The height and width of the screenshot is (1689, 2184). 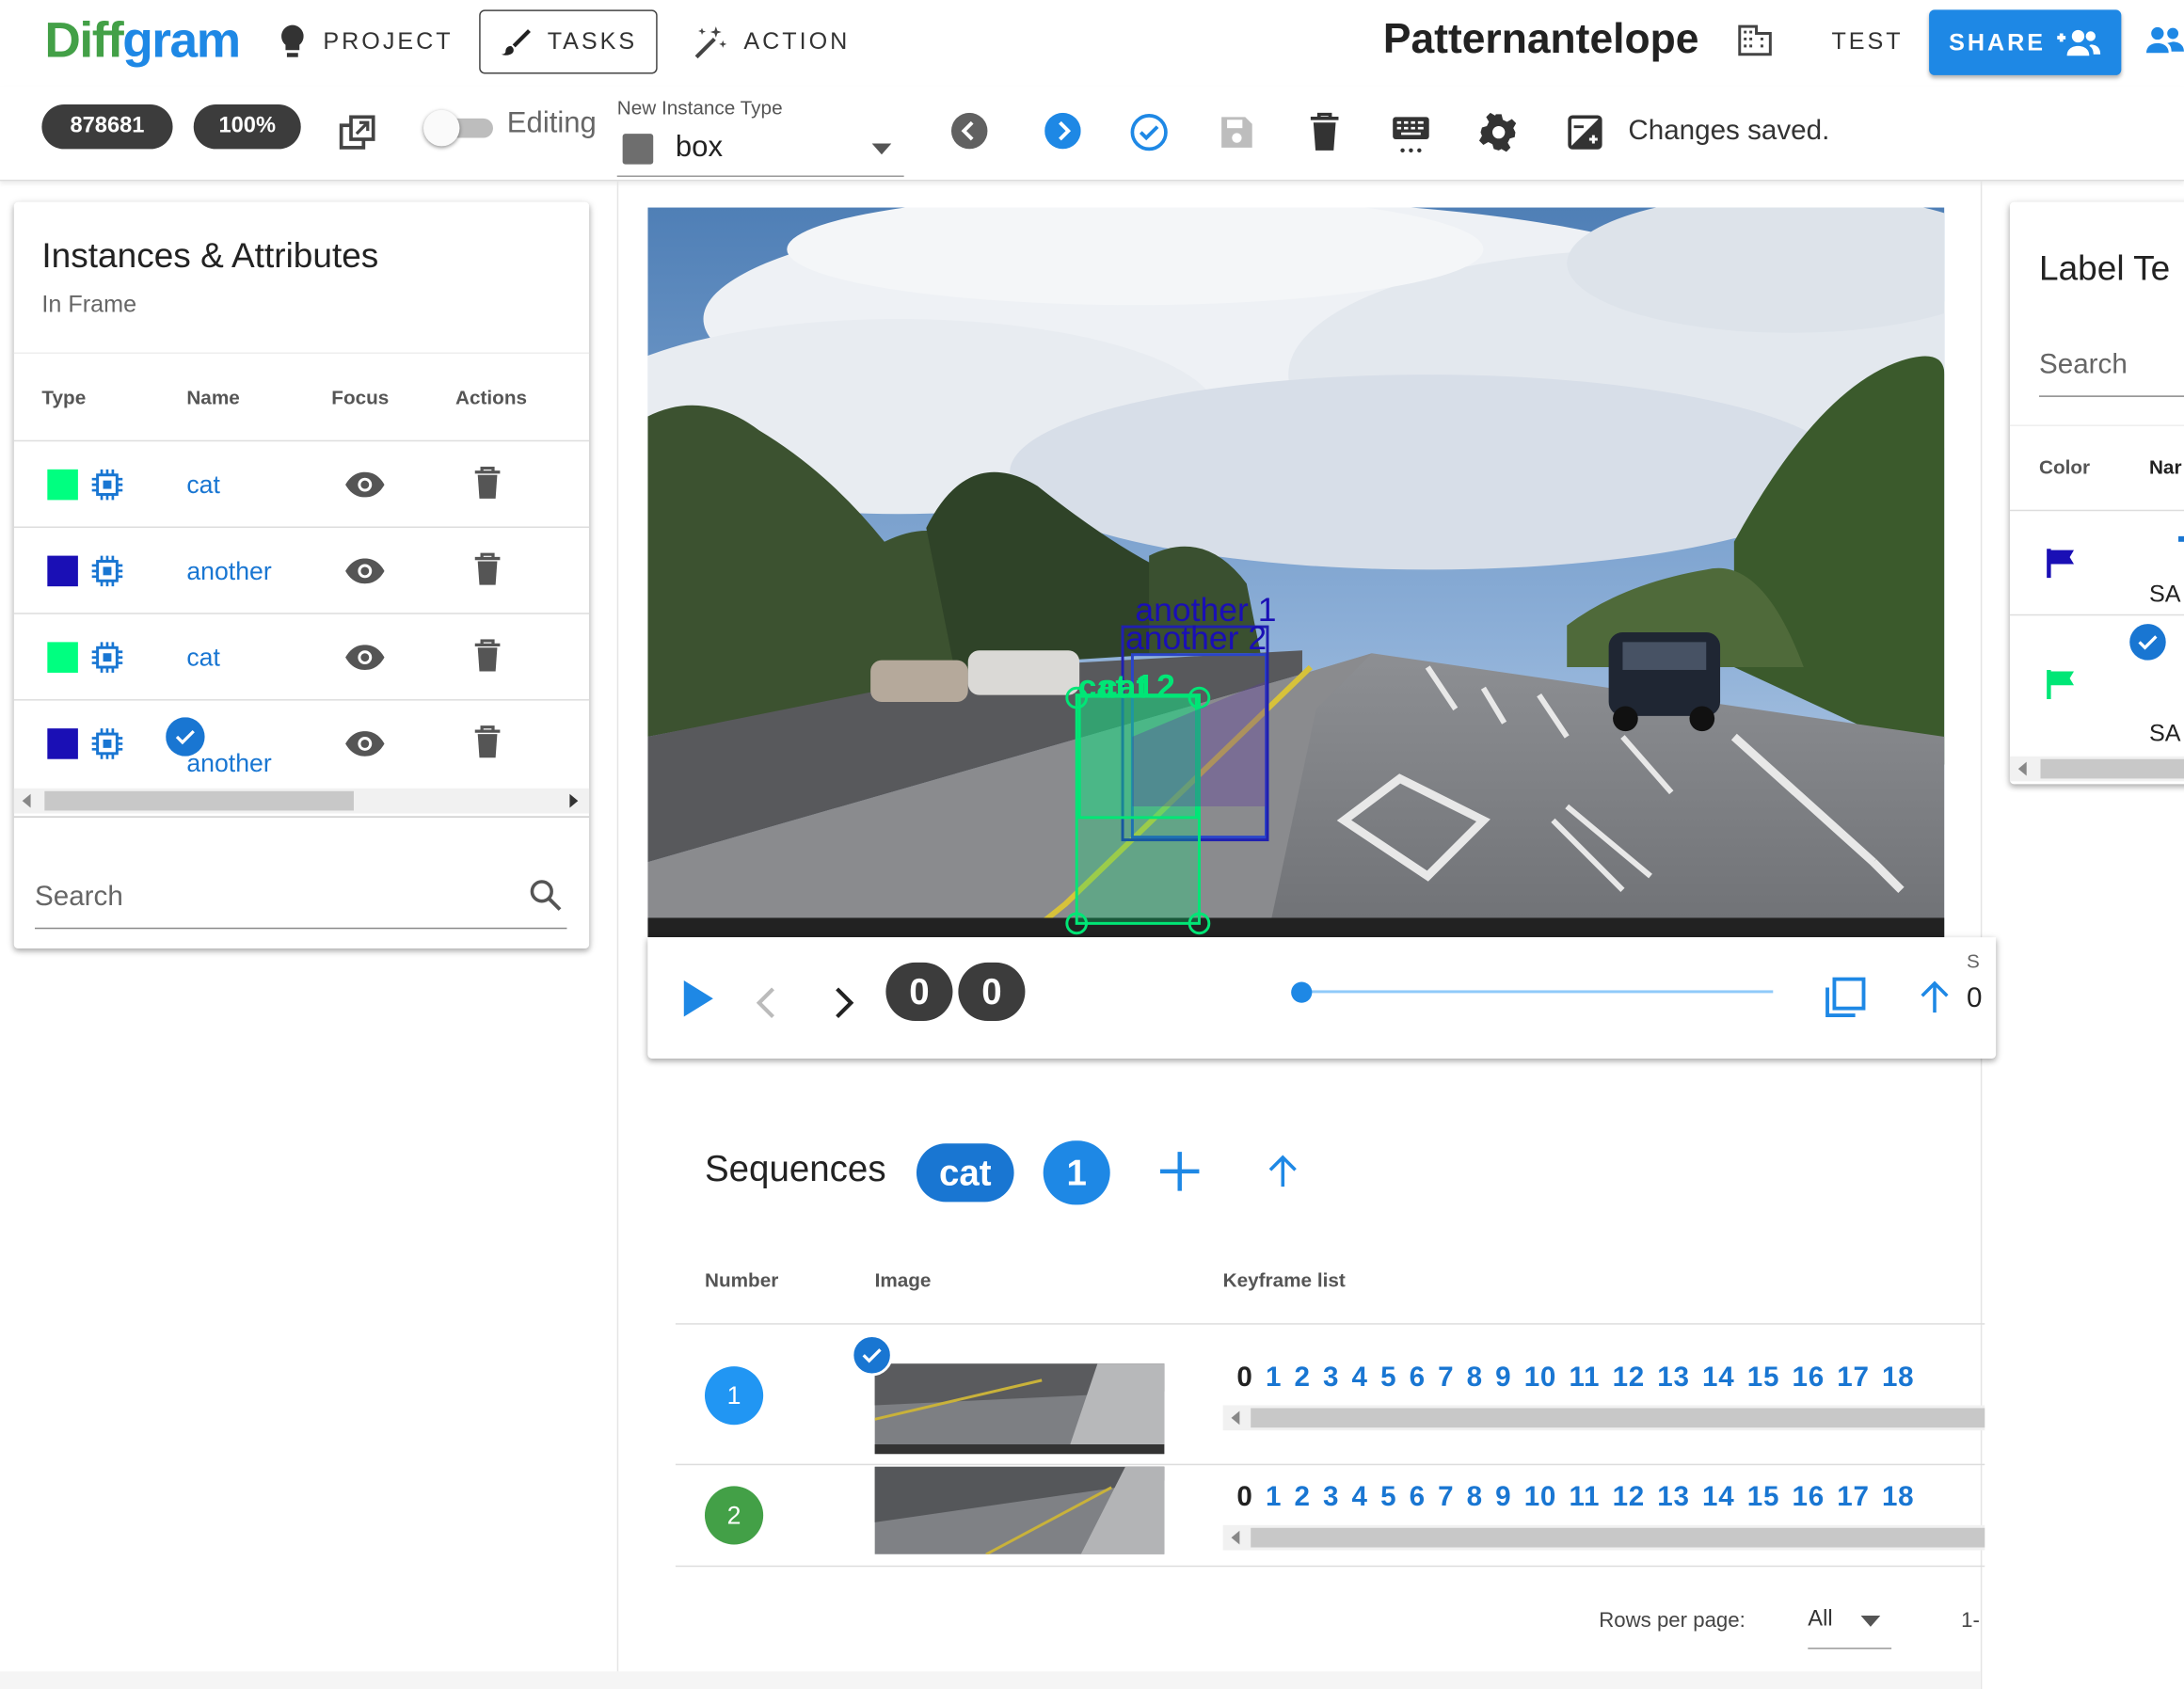 I want to click on project-title: Patternantelope, so click(x=1541, y=40).